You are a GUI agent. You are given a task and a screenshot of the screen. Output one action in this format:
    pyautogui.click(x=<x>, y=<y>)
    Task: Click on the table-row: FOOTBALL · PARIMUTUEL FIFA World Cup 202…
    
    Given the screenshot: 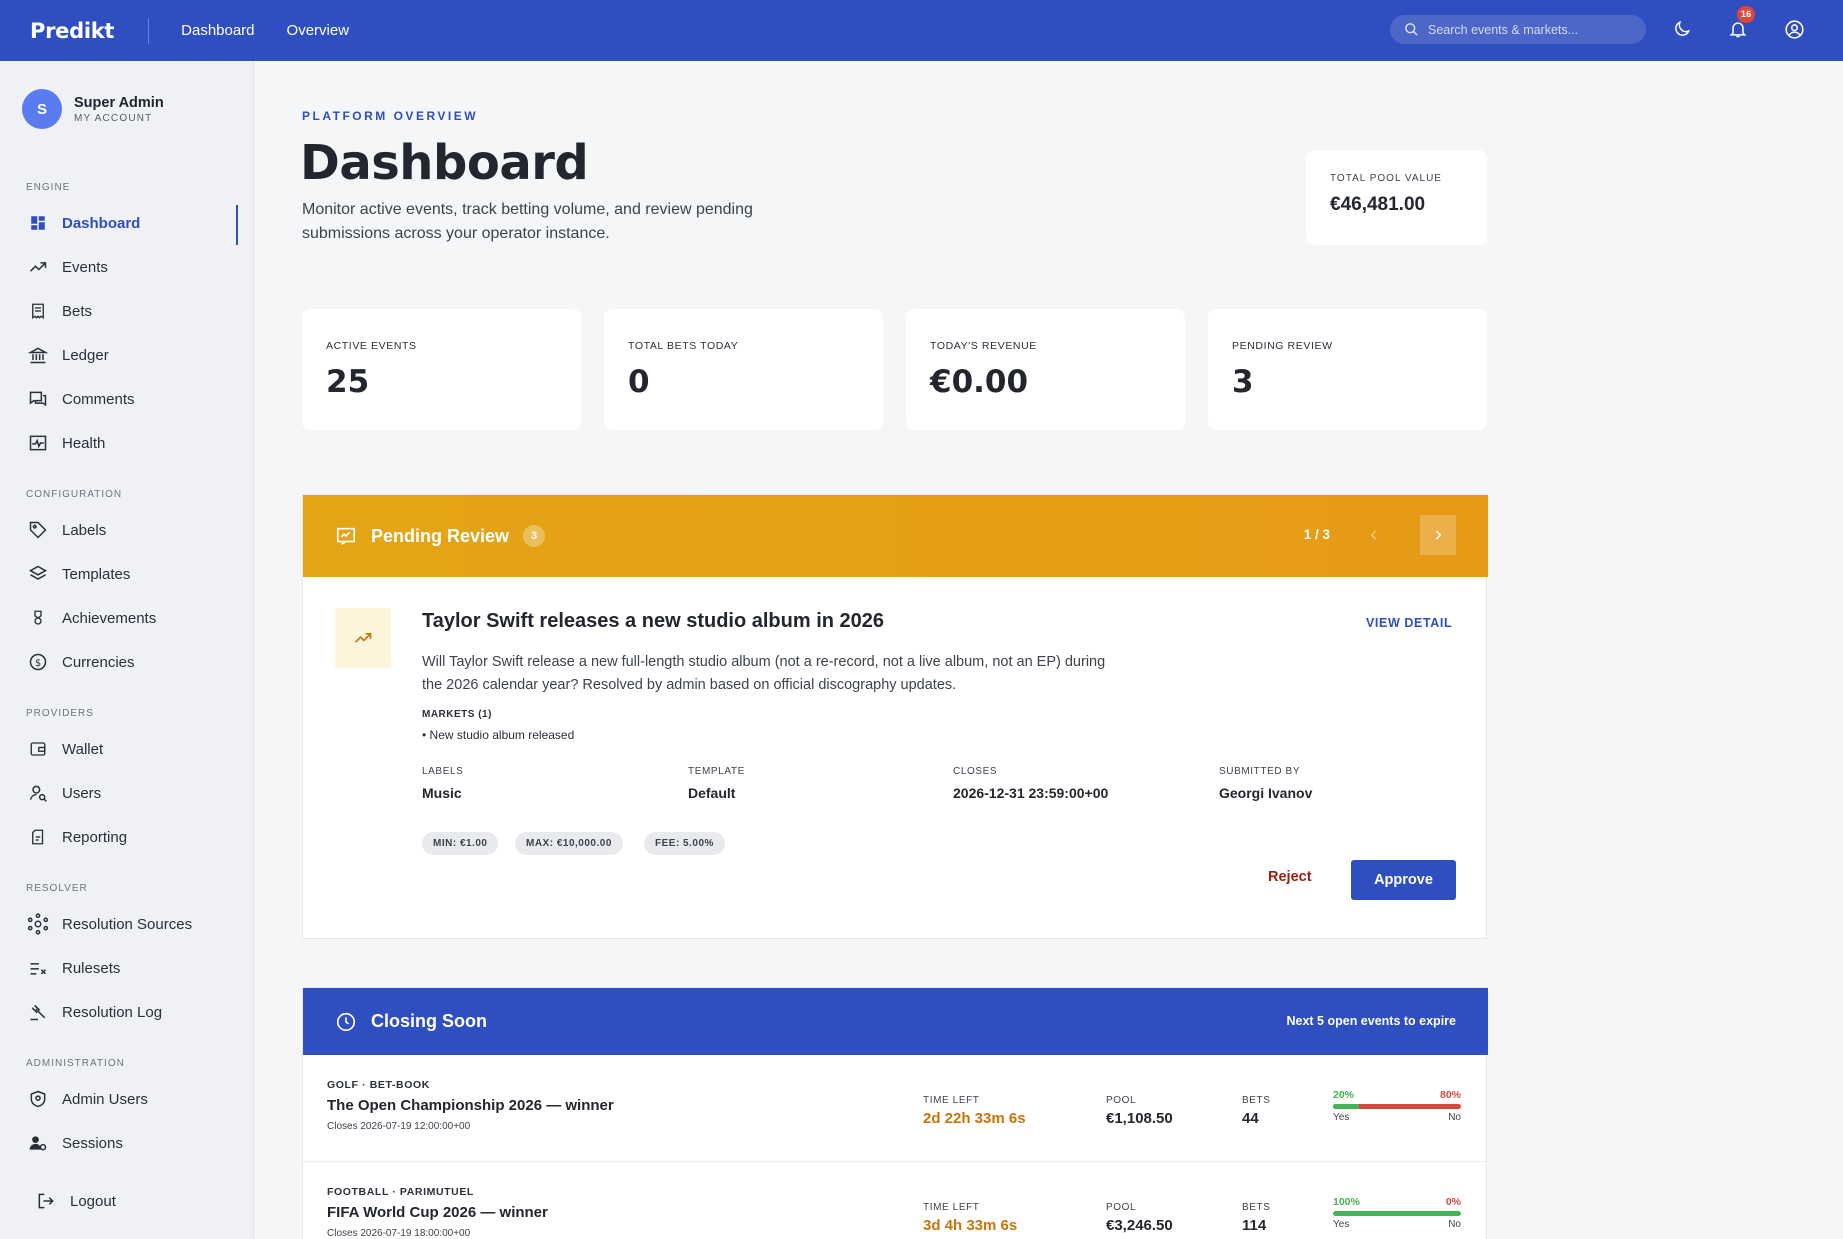 What is the action you would take?
    pyautogui.click(x=895, y=1200)
    